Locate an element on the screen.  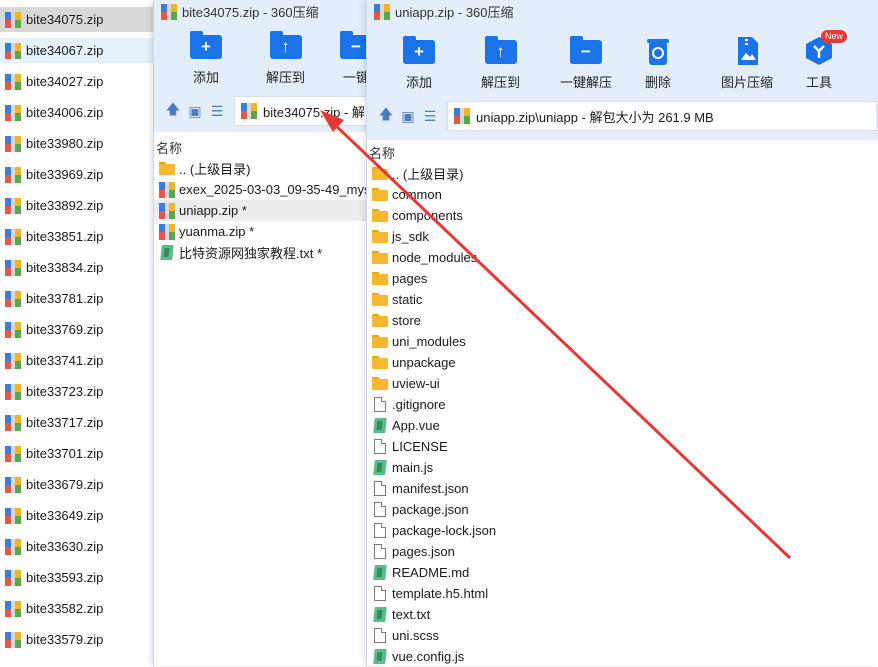
file-list-item: bite33892.zip is located at coordinates (77, 205).